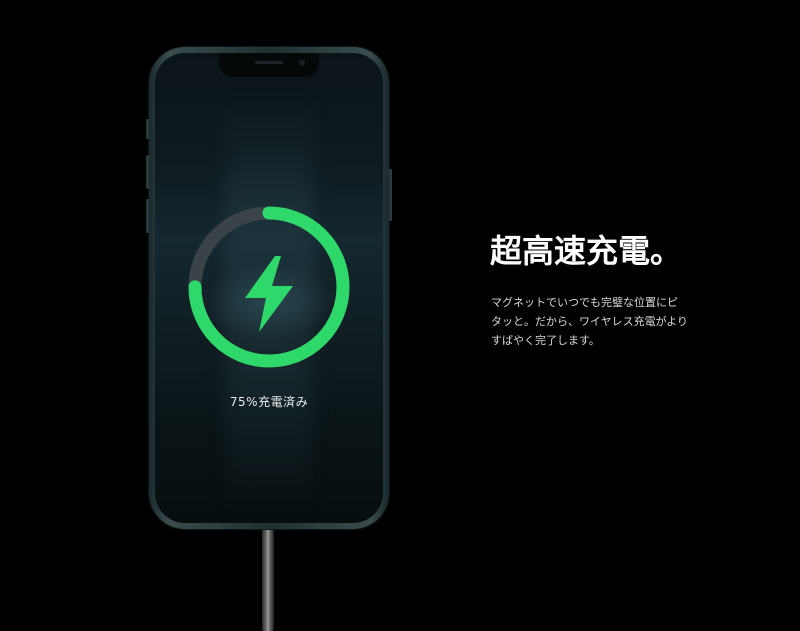  Describe the element at coordinates (545, 340) in the screenshot. I see `description-line: すばやく完了します。` at that location.